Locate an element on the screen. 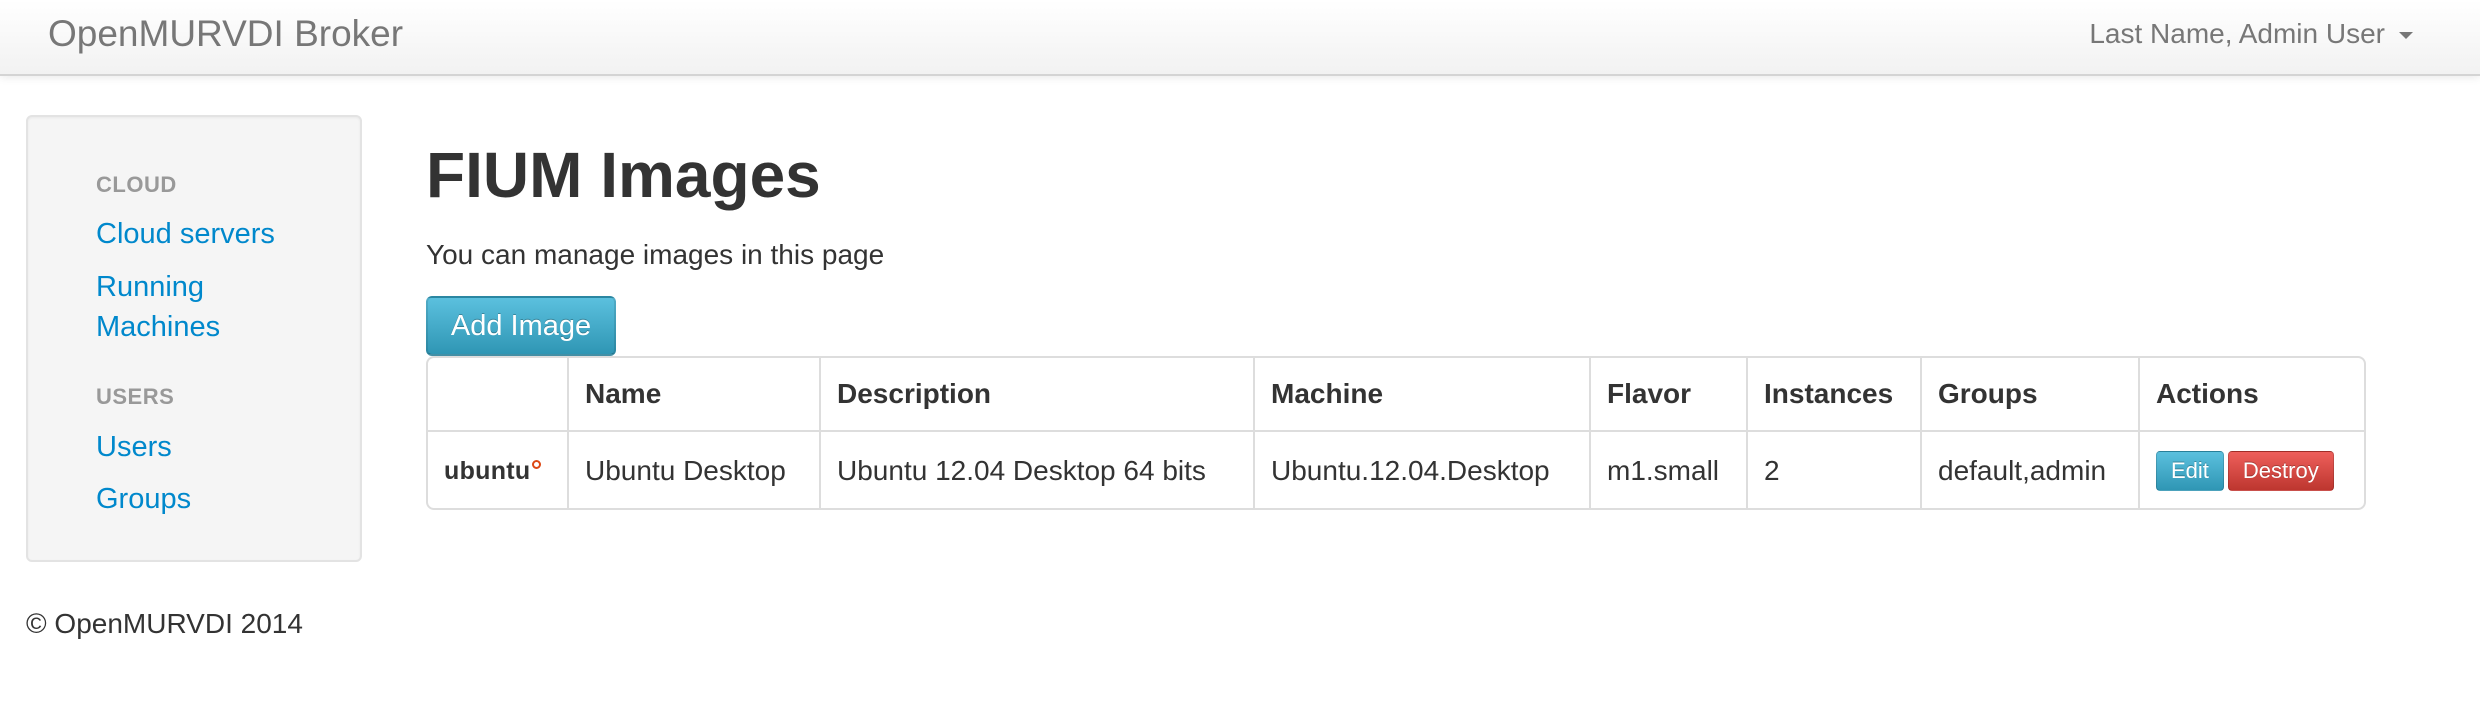 The width and height of the screenshot is (2480, 706). ubuntu-logo-text: ubuntu is located at coordinates (487, 470).